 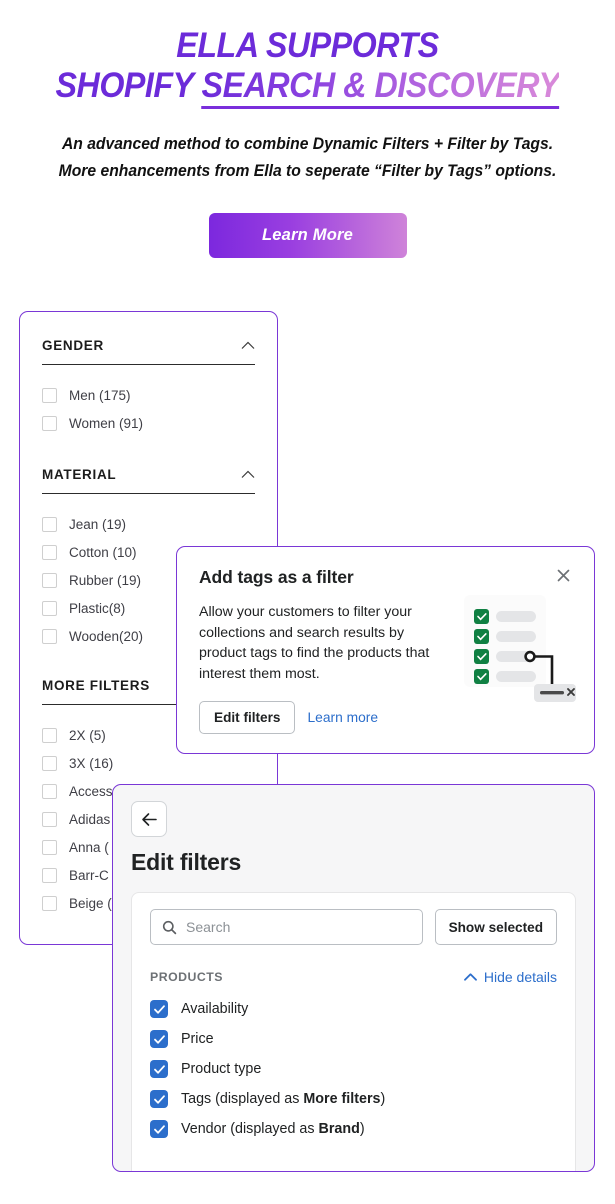 I want to click on products-section-header: PRODUCTS Hide details, so click(x=353, y=977).